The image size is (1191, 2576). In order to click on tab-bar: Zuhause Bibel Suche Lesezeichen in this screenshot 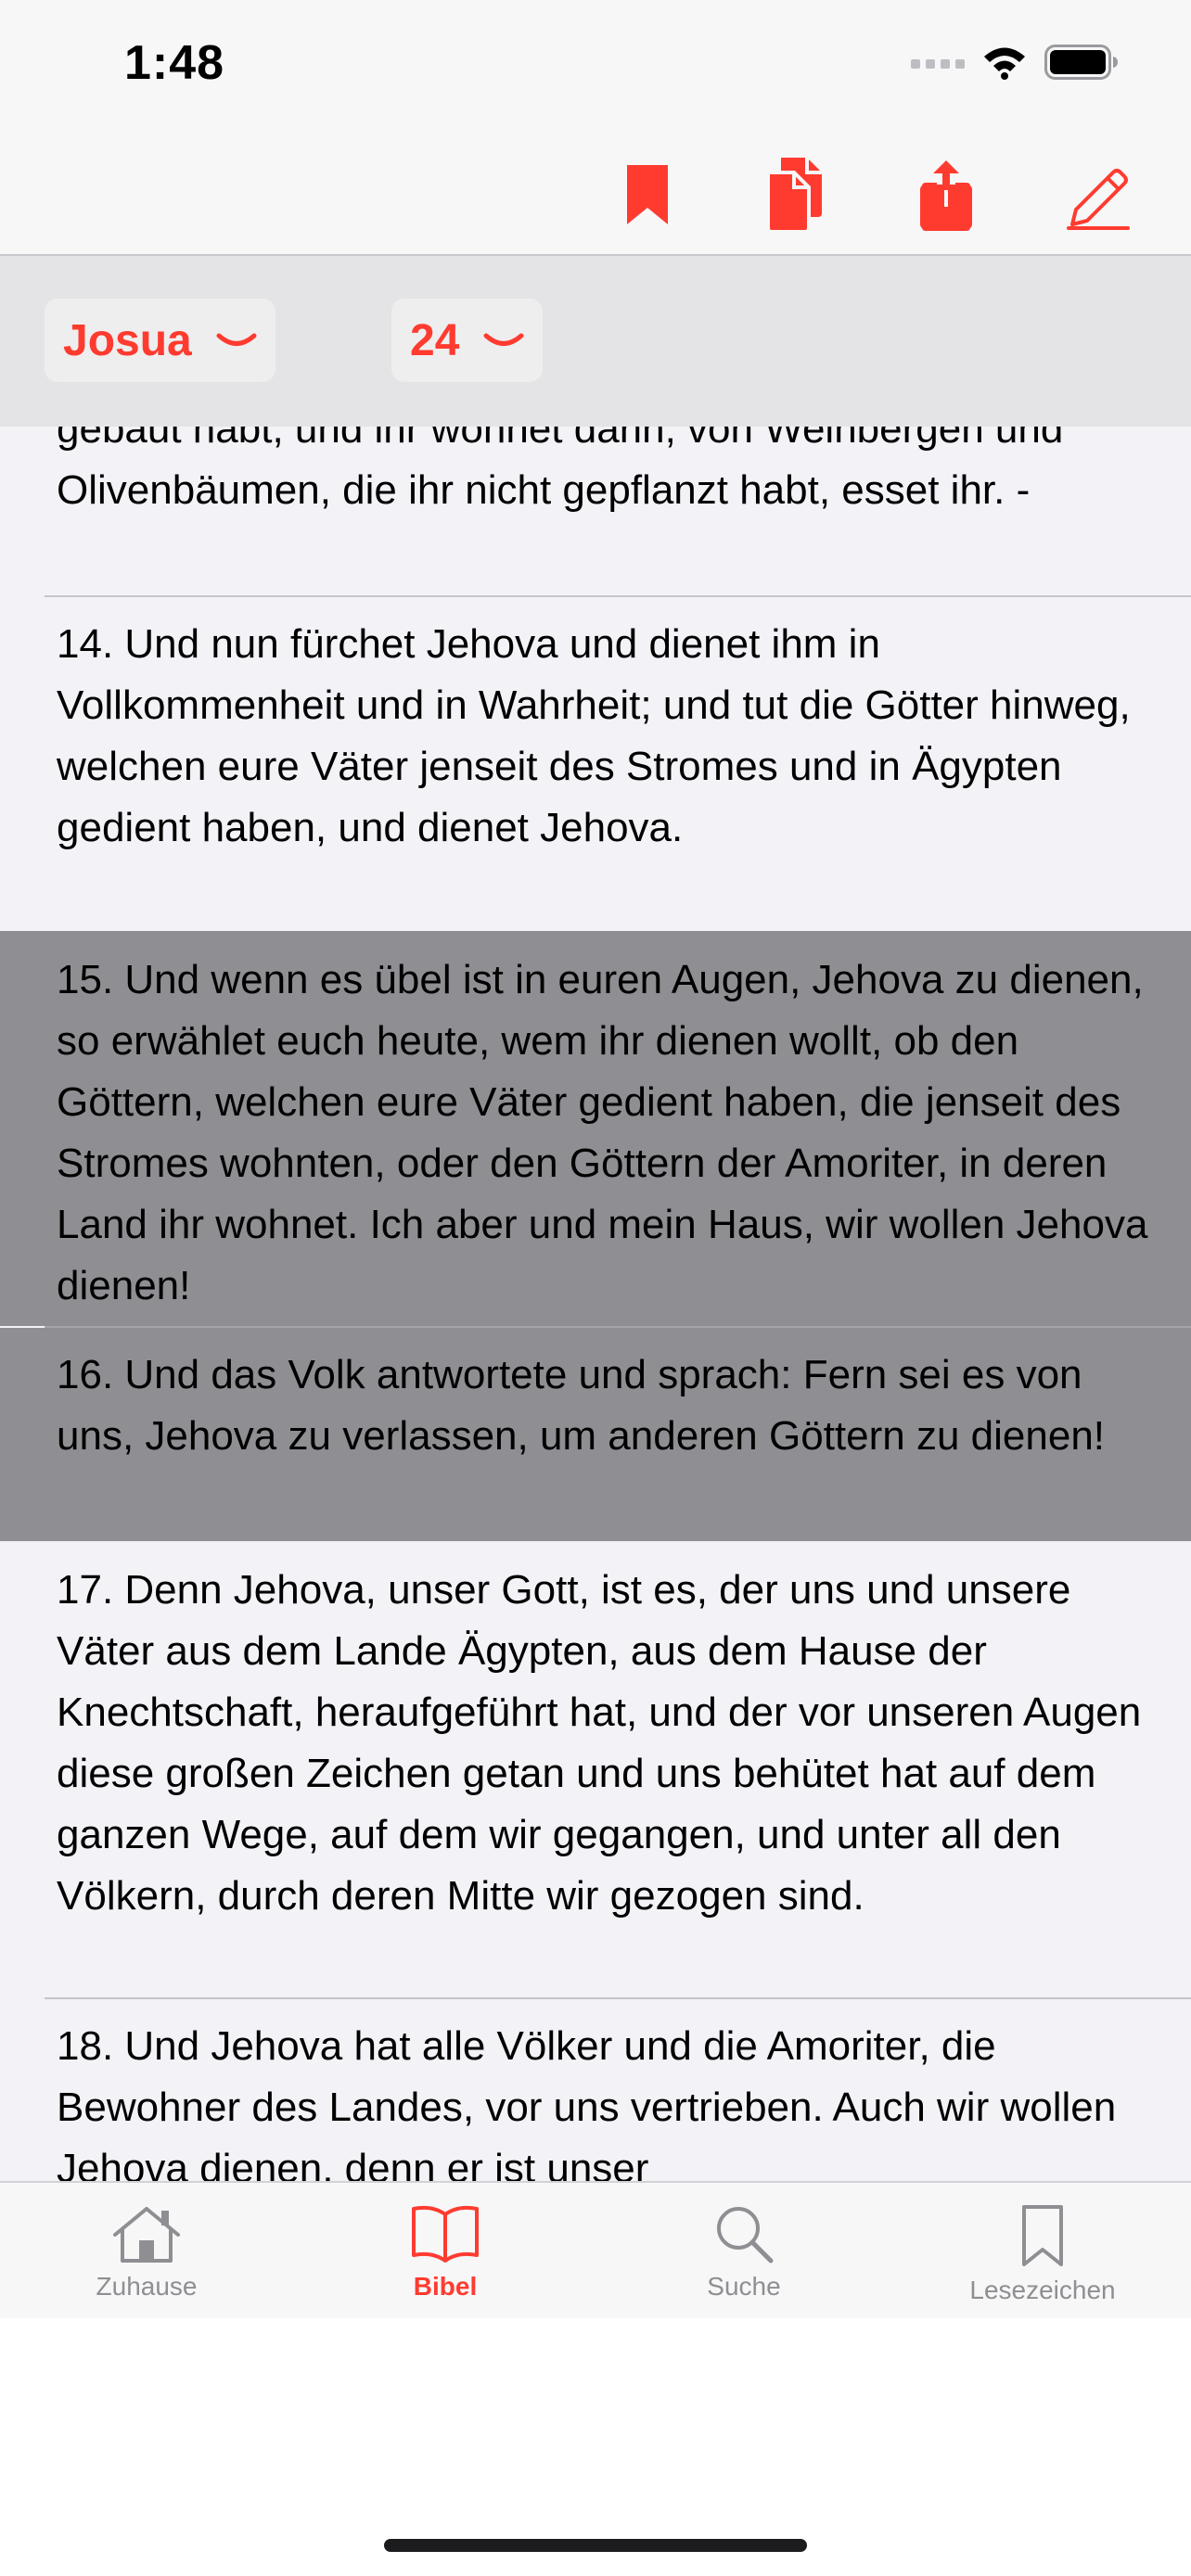, I will do `click(595, 2250)`.